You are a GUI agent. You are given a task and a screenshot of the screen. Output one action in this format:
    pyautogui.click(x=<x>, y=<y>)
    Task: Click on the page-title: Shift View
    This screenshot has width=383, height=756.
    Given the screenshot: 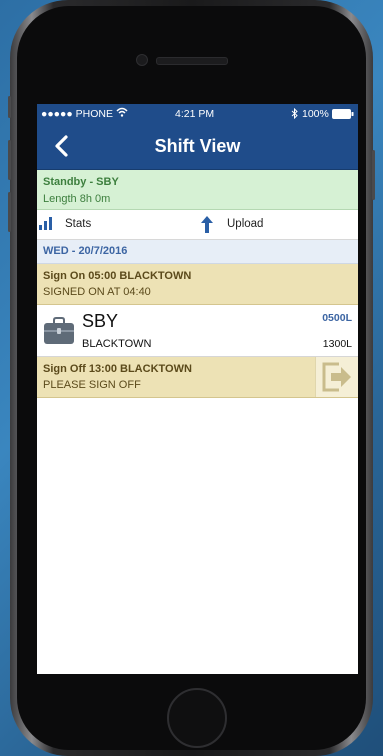 What is the action you would take?
    pyautogui.click(x=197, y=146)
    